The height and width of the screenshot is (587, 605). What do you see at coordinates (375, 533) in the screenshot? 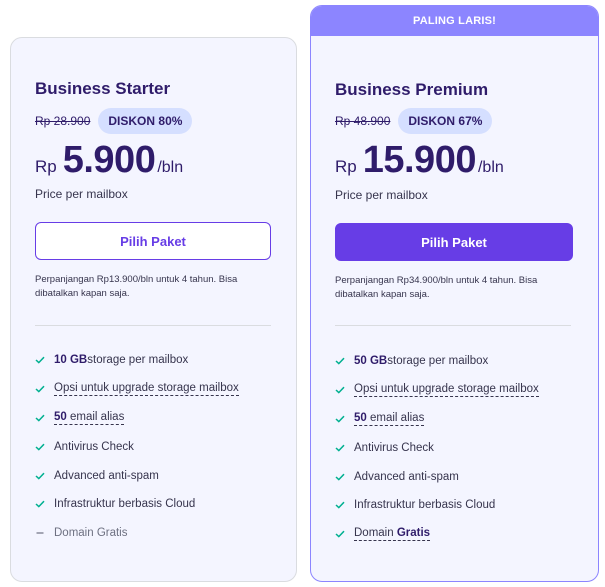
I see `feature-domain-prefix: Domain` at bounding box center [375, 533].